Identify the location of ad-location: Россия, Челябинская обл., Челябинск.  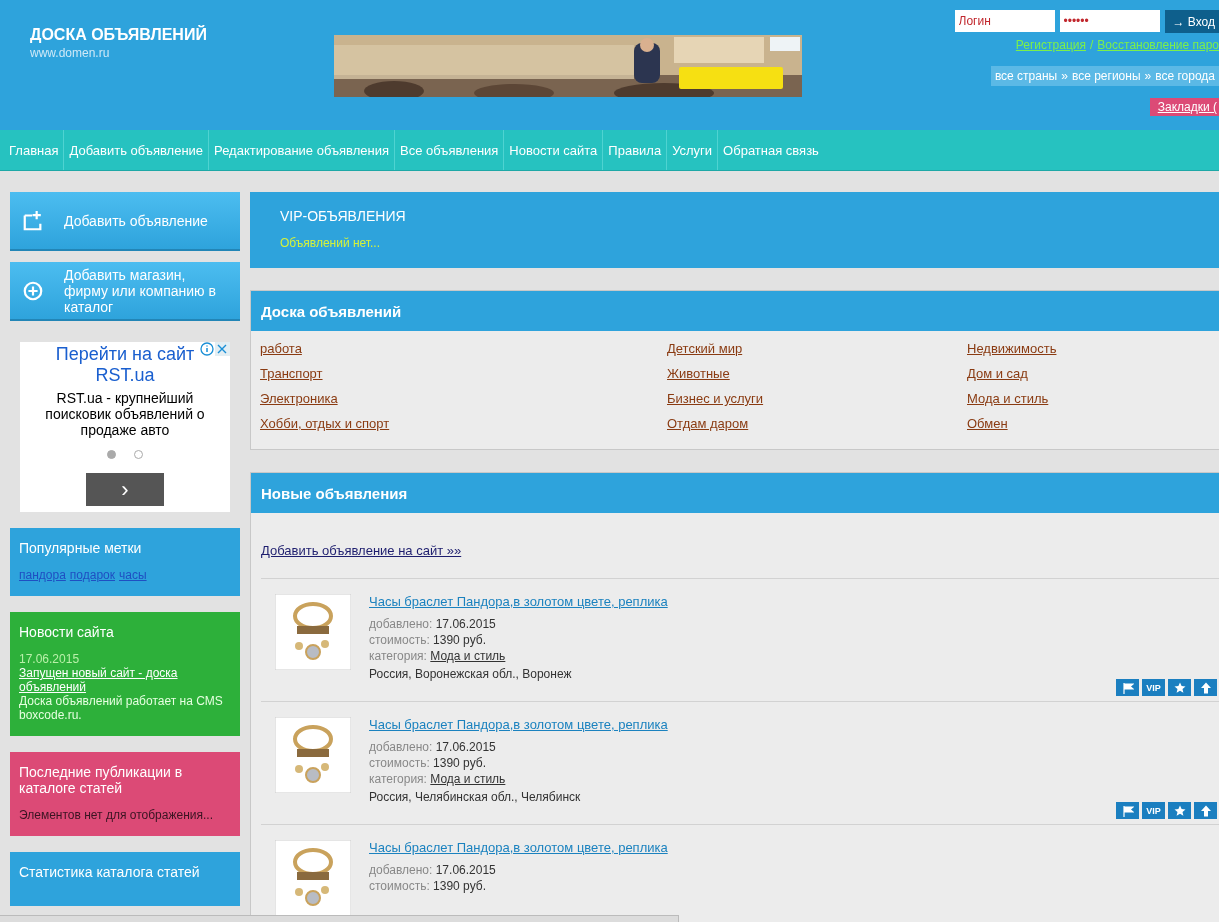
(475, 797).